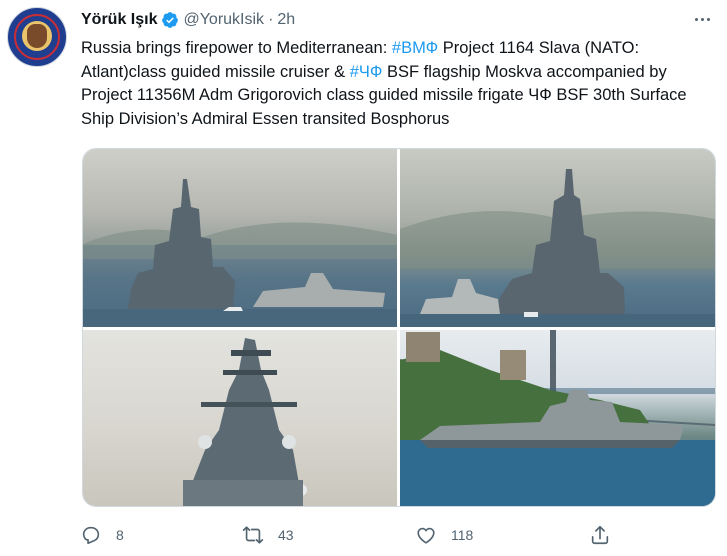 Image resolution: width=727 pixels, height=556 pixels. I want to click on retweet-count: 43, so click(286, 535).